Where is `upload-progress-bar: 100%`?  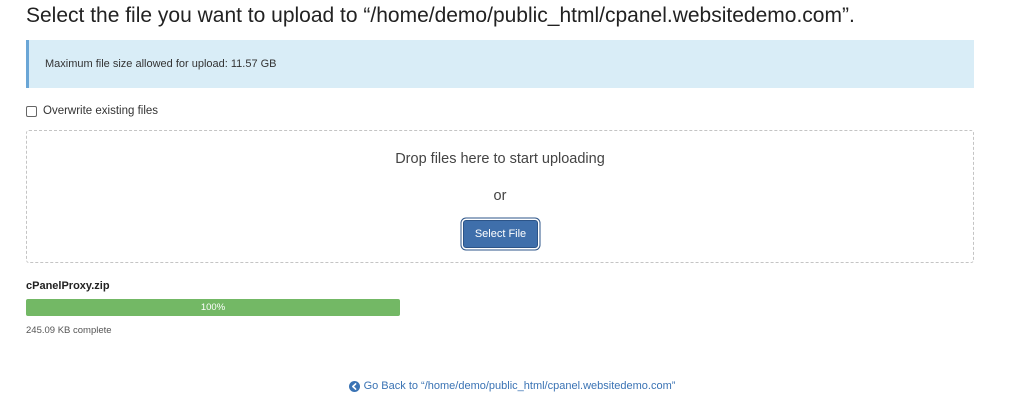 upload-progress-bar: 100% is located at coordinates (213, 307).